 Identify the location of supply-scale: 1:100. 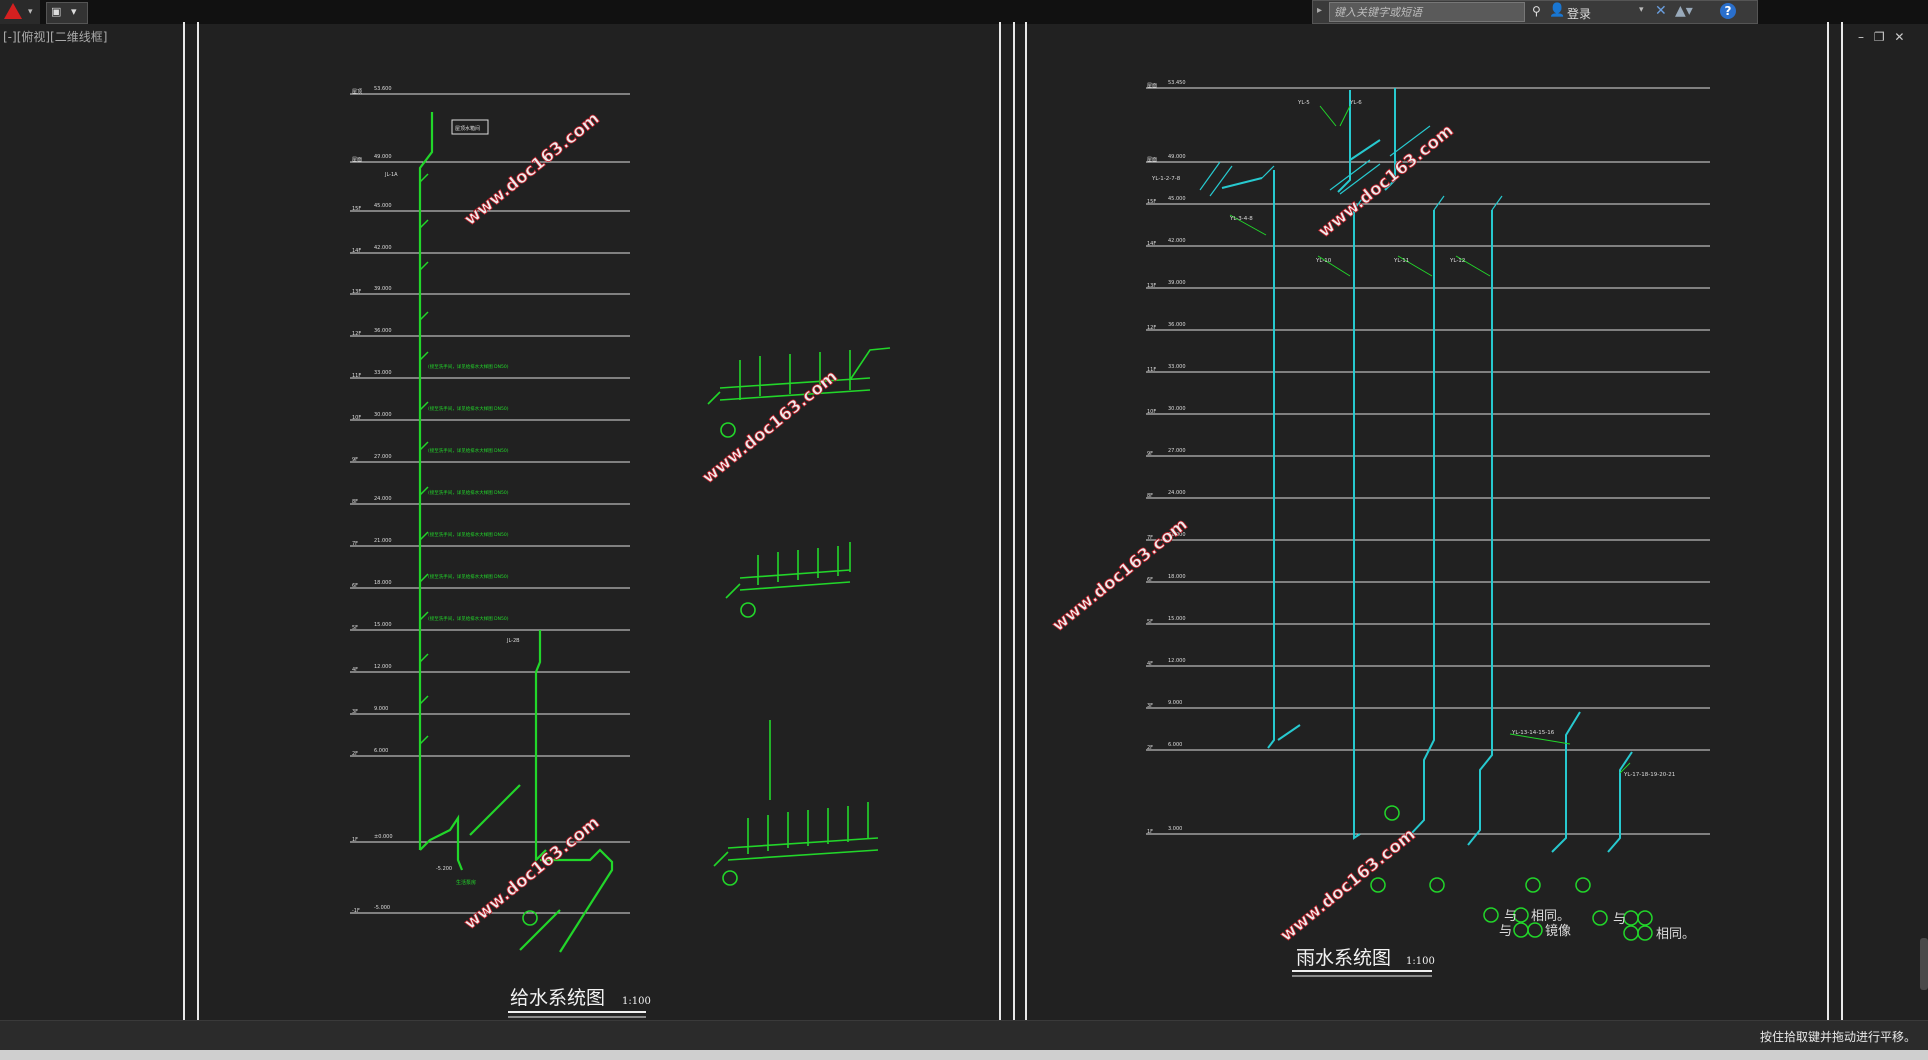
(636, 1001).